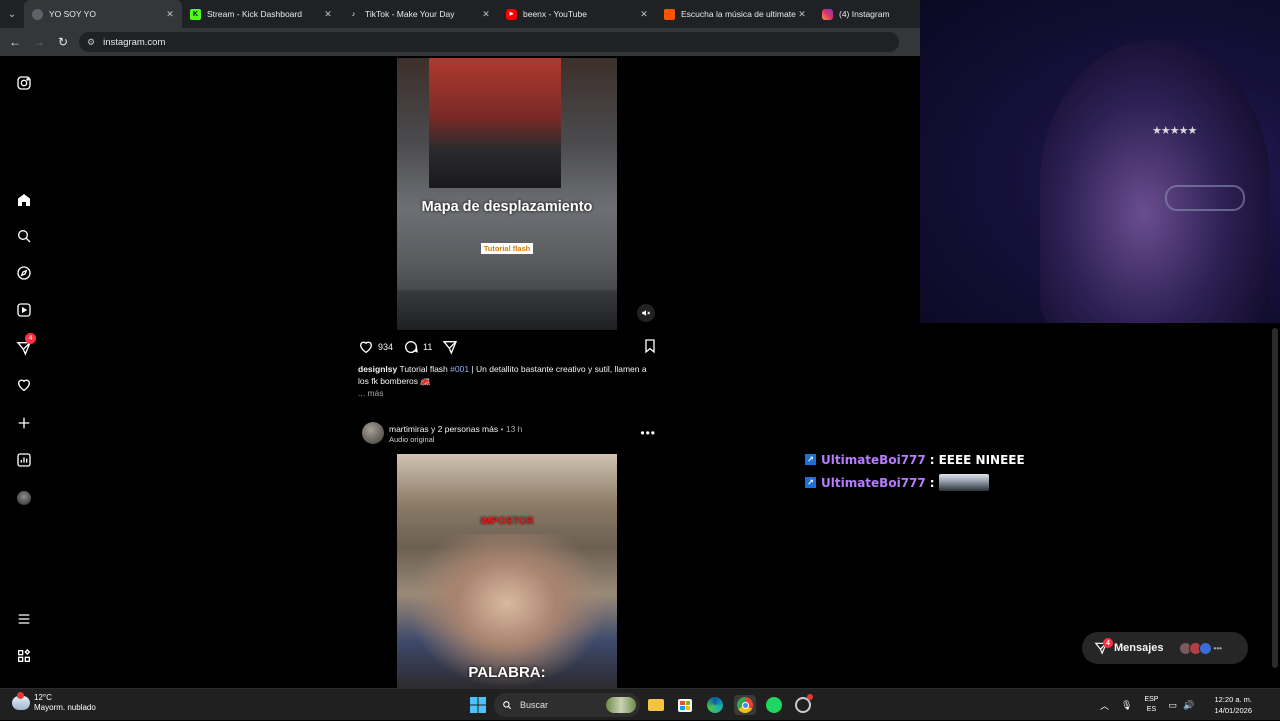  I want to click on streamer-silhouette, so click(1155, 181).